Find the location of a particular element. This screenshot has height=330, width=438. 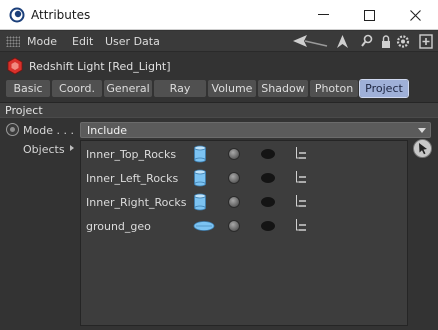

chevron-down-icon is located at coordinates (422, 130).